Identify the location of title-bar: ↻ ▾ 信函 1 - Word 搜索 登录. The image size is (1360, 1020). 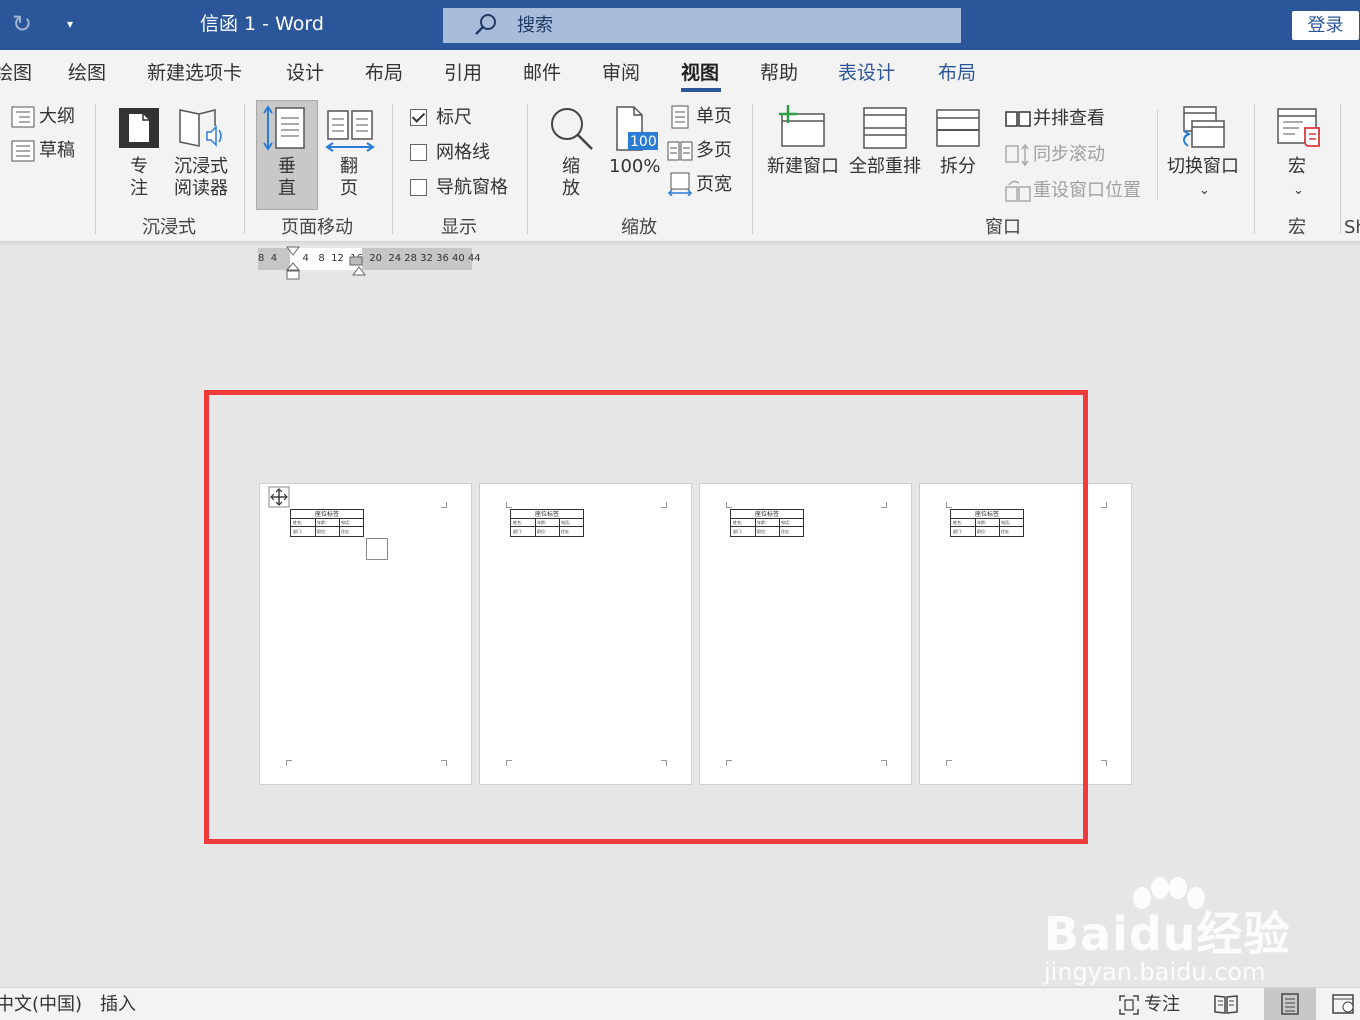
(680, 25).